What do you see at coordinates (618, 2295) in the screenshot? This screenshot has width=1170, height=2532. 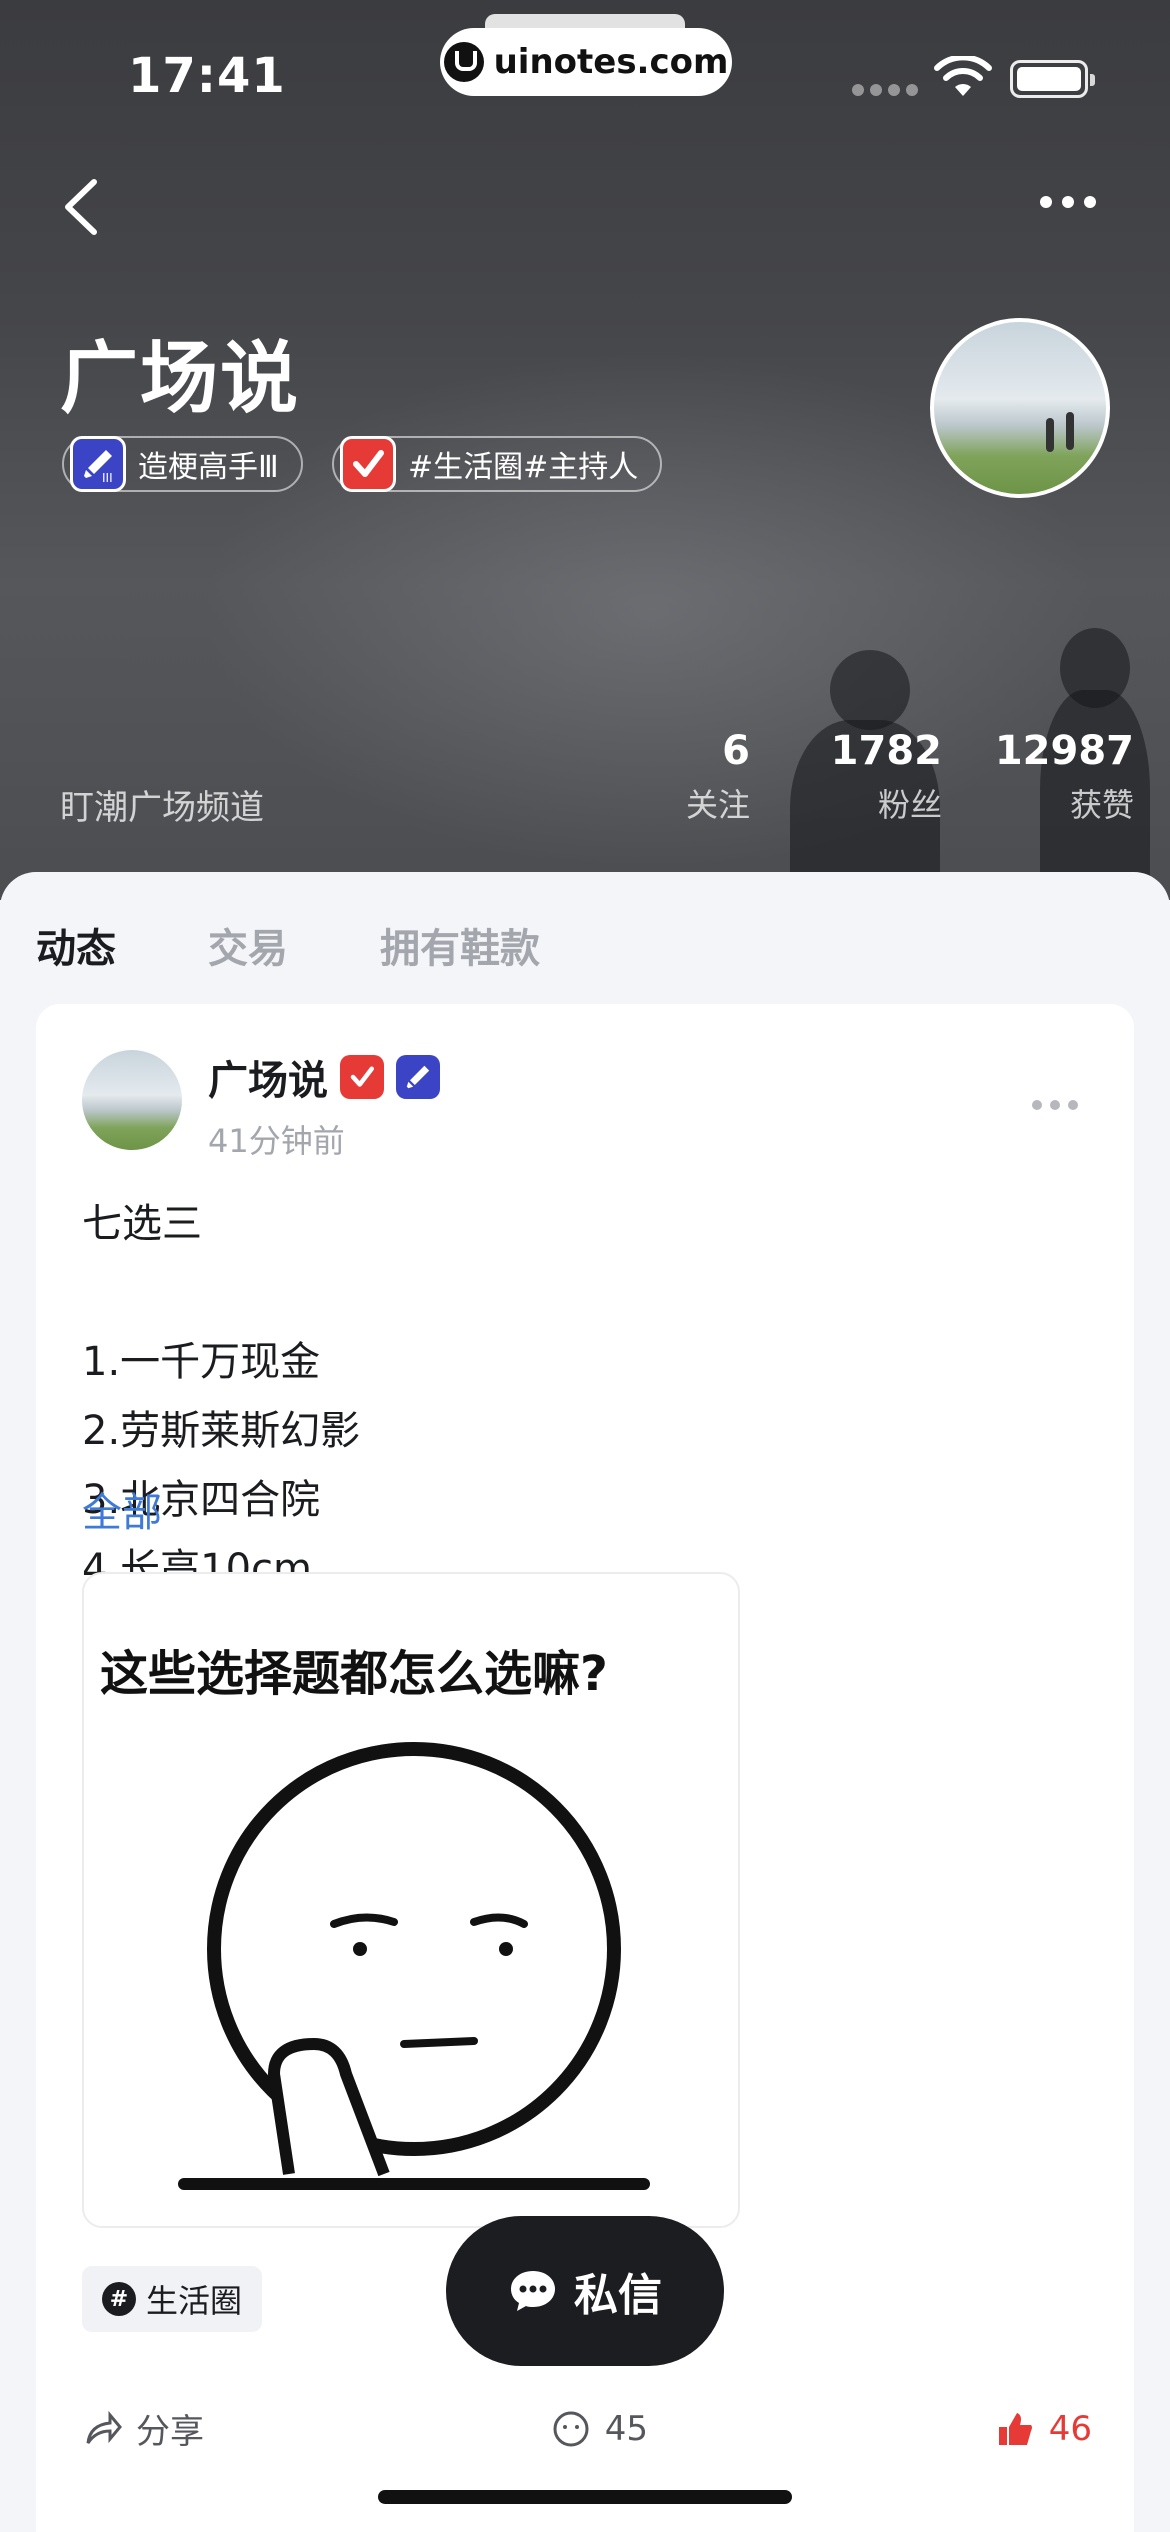 I see `direct-message-label: 私信` at bounding box center [618, 2295].